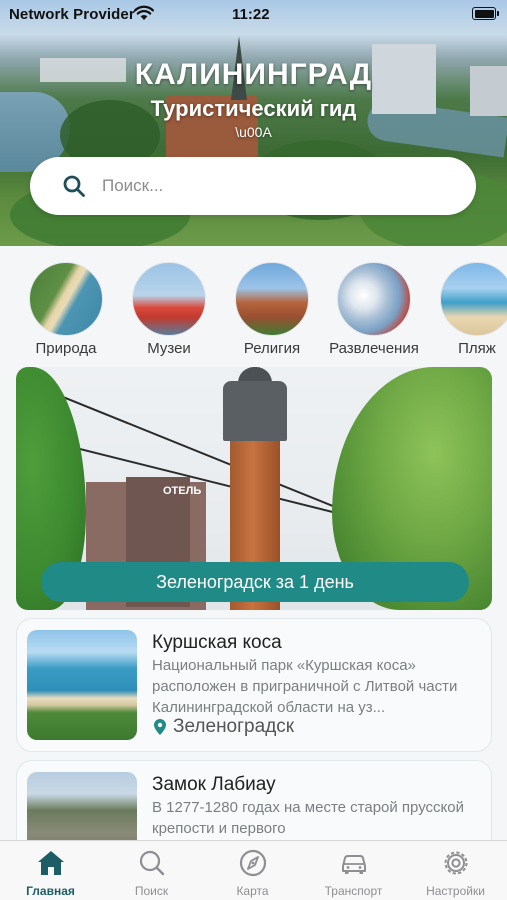 The width and height of the screenshot is (507, 900). What do you see at coordinates (144, 12) in the screenshot?
I see `wifi-icon` at bounding box center [144, 12].